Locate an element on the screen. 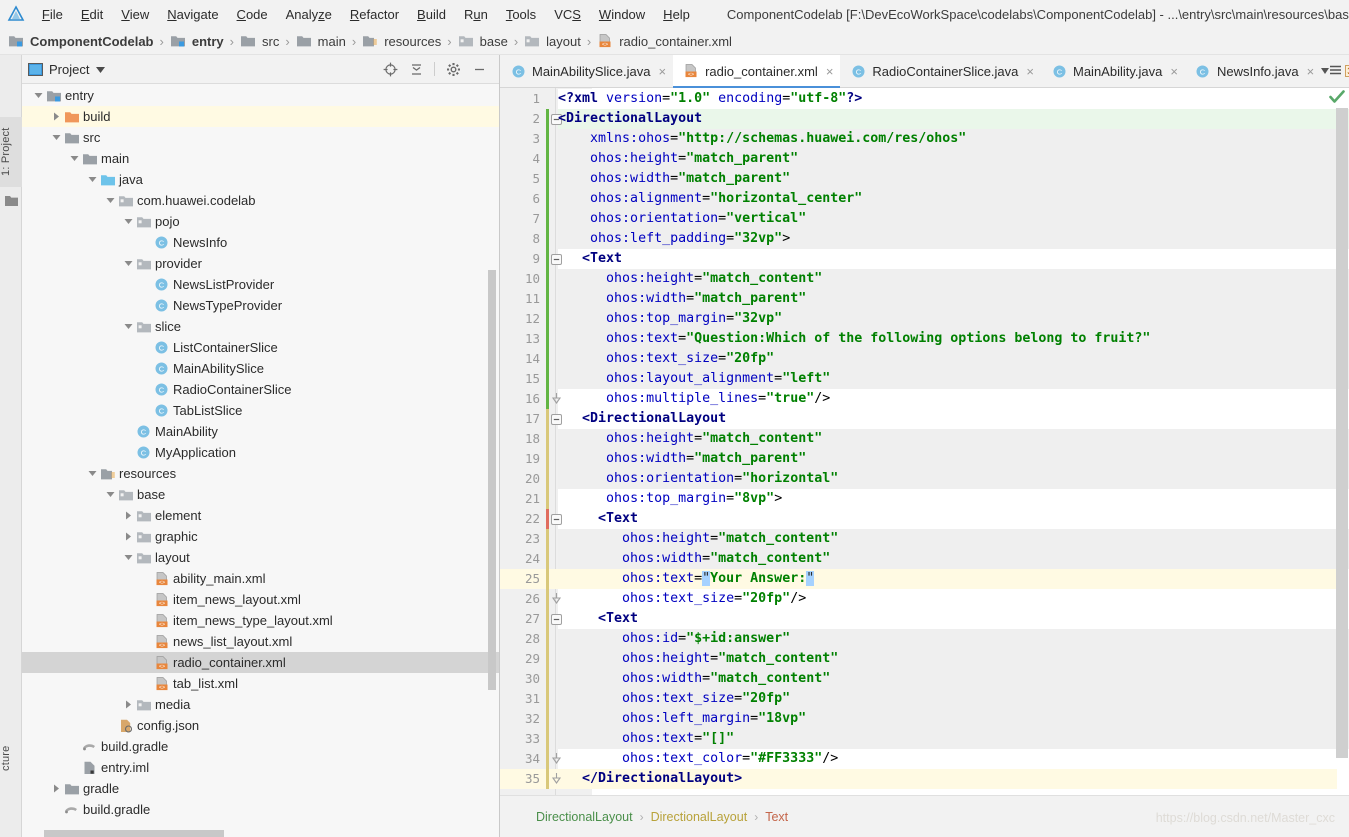  tree-node-entry: entry is located at coordinates (260, 95).